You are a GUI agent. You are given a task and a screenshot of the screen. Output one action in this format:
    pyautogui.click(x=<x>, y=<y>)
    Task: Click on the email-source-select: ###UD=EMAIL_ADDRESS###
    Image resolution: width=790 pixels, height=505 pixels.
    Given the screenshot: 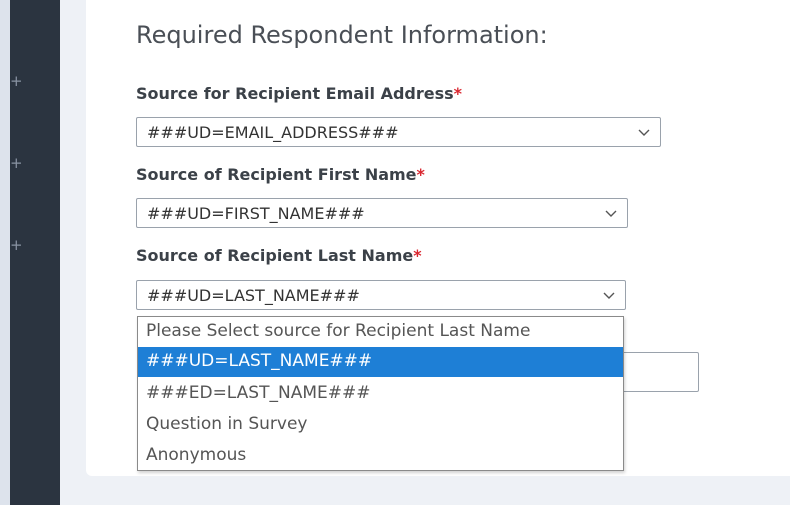 What is the action you would take?
    pyautogui.click(x=398, y=132)
    